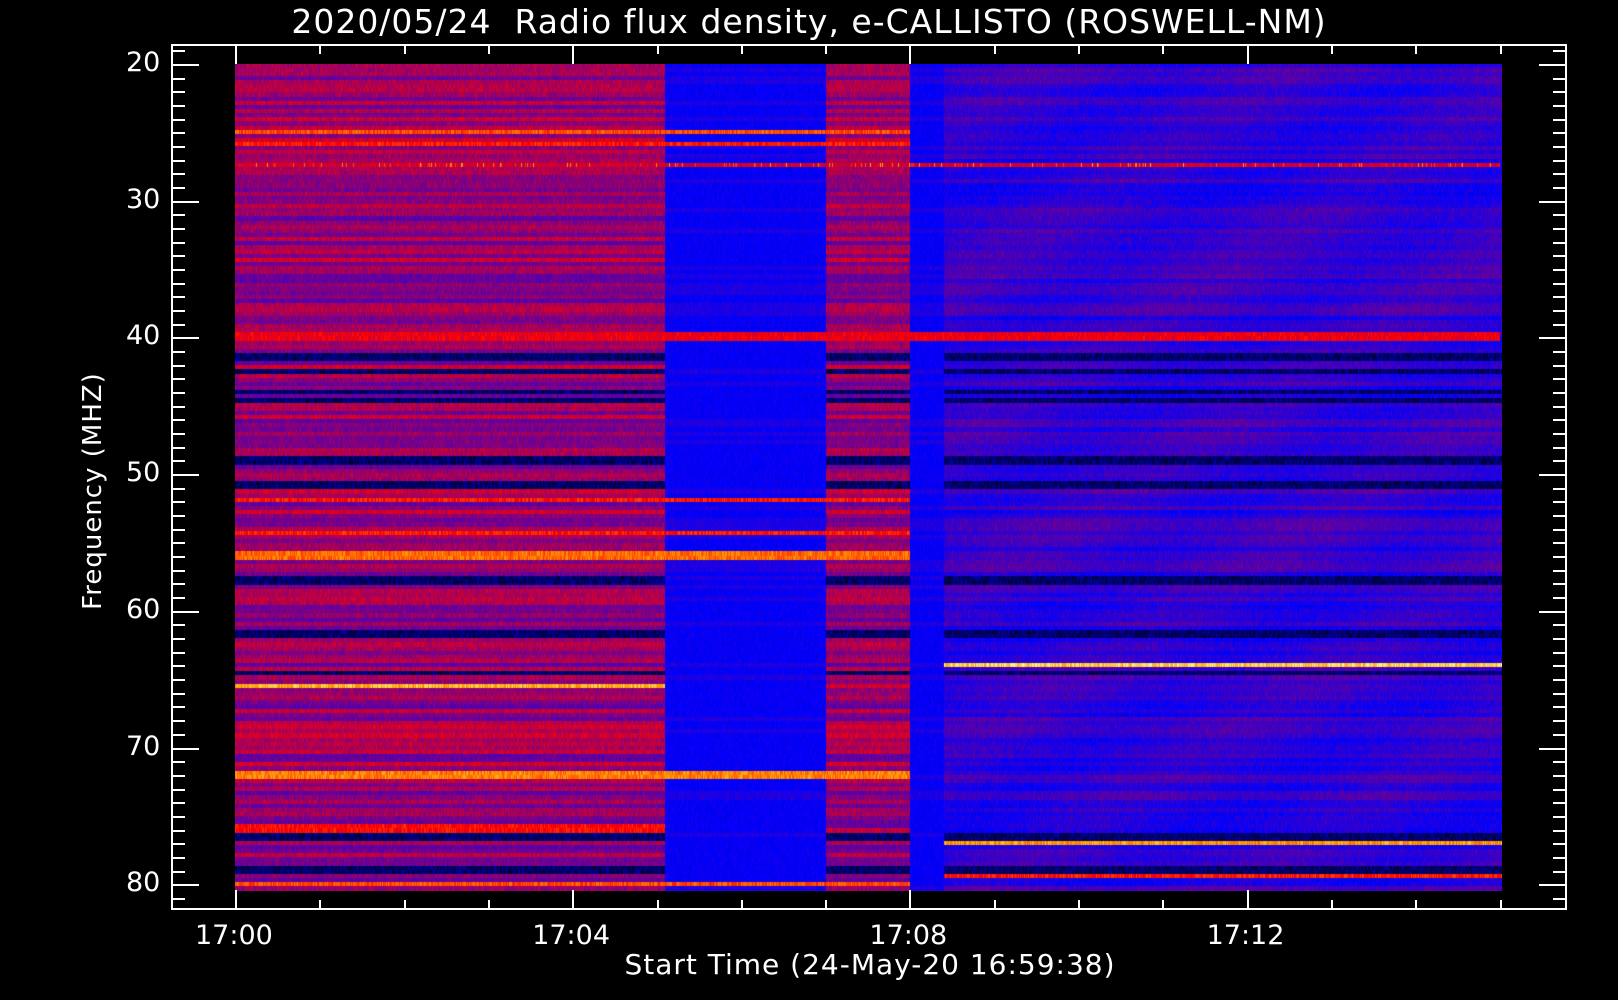  Describe the element at coordinates (143, 62) in the screenshot. I see `y-tick-label: 20` at that location.